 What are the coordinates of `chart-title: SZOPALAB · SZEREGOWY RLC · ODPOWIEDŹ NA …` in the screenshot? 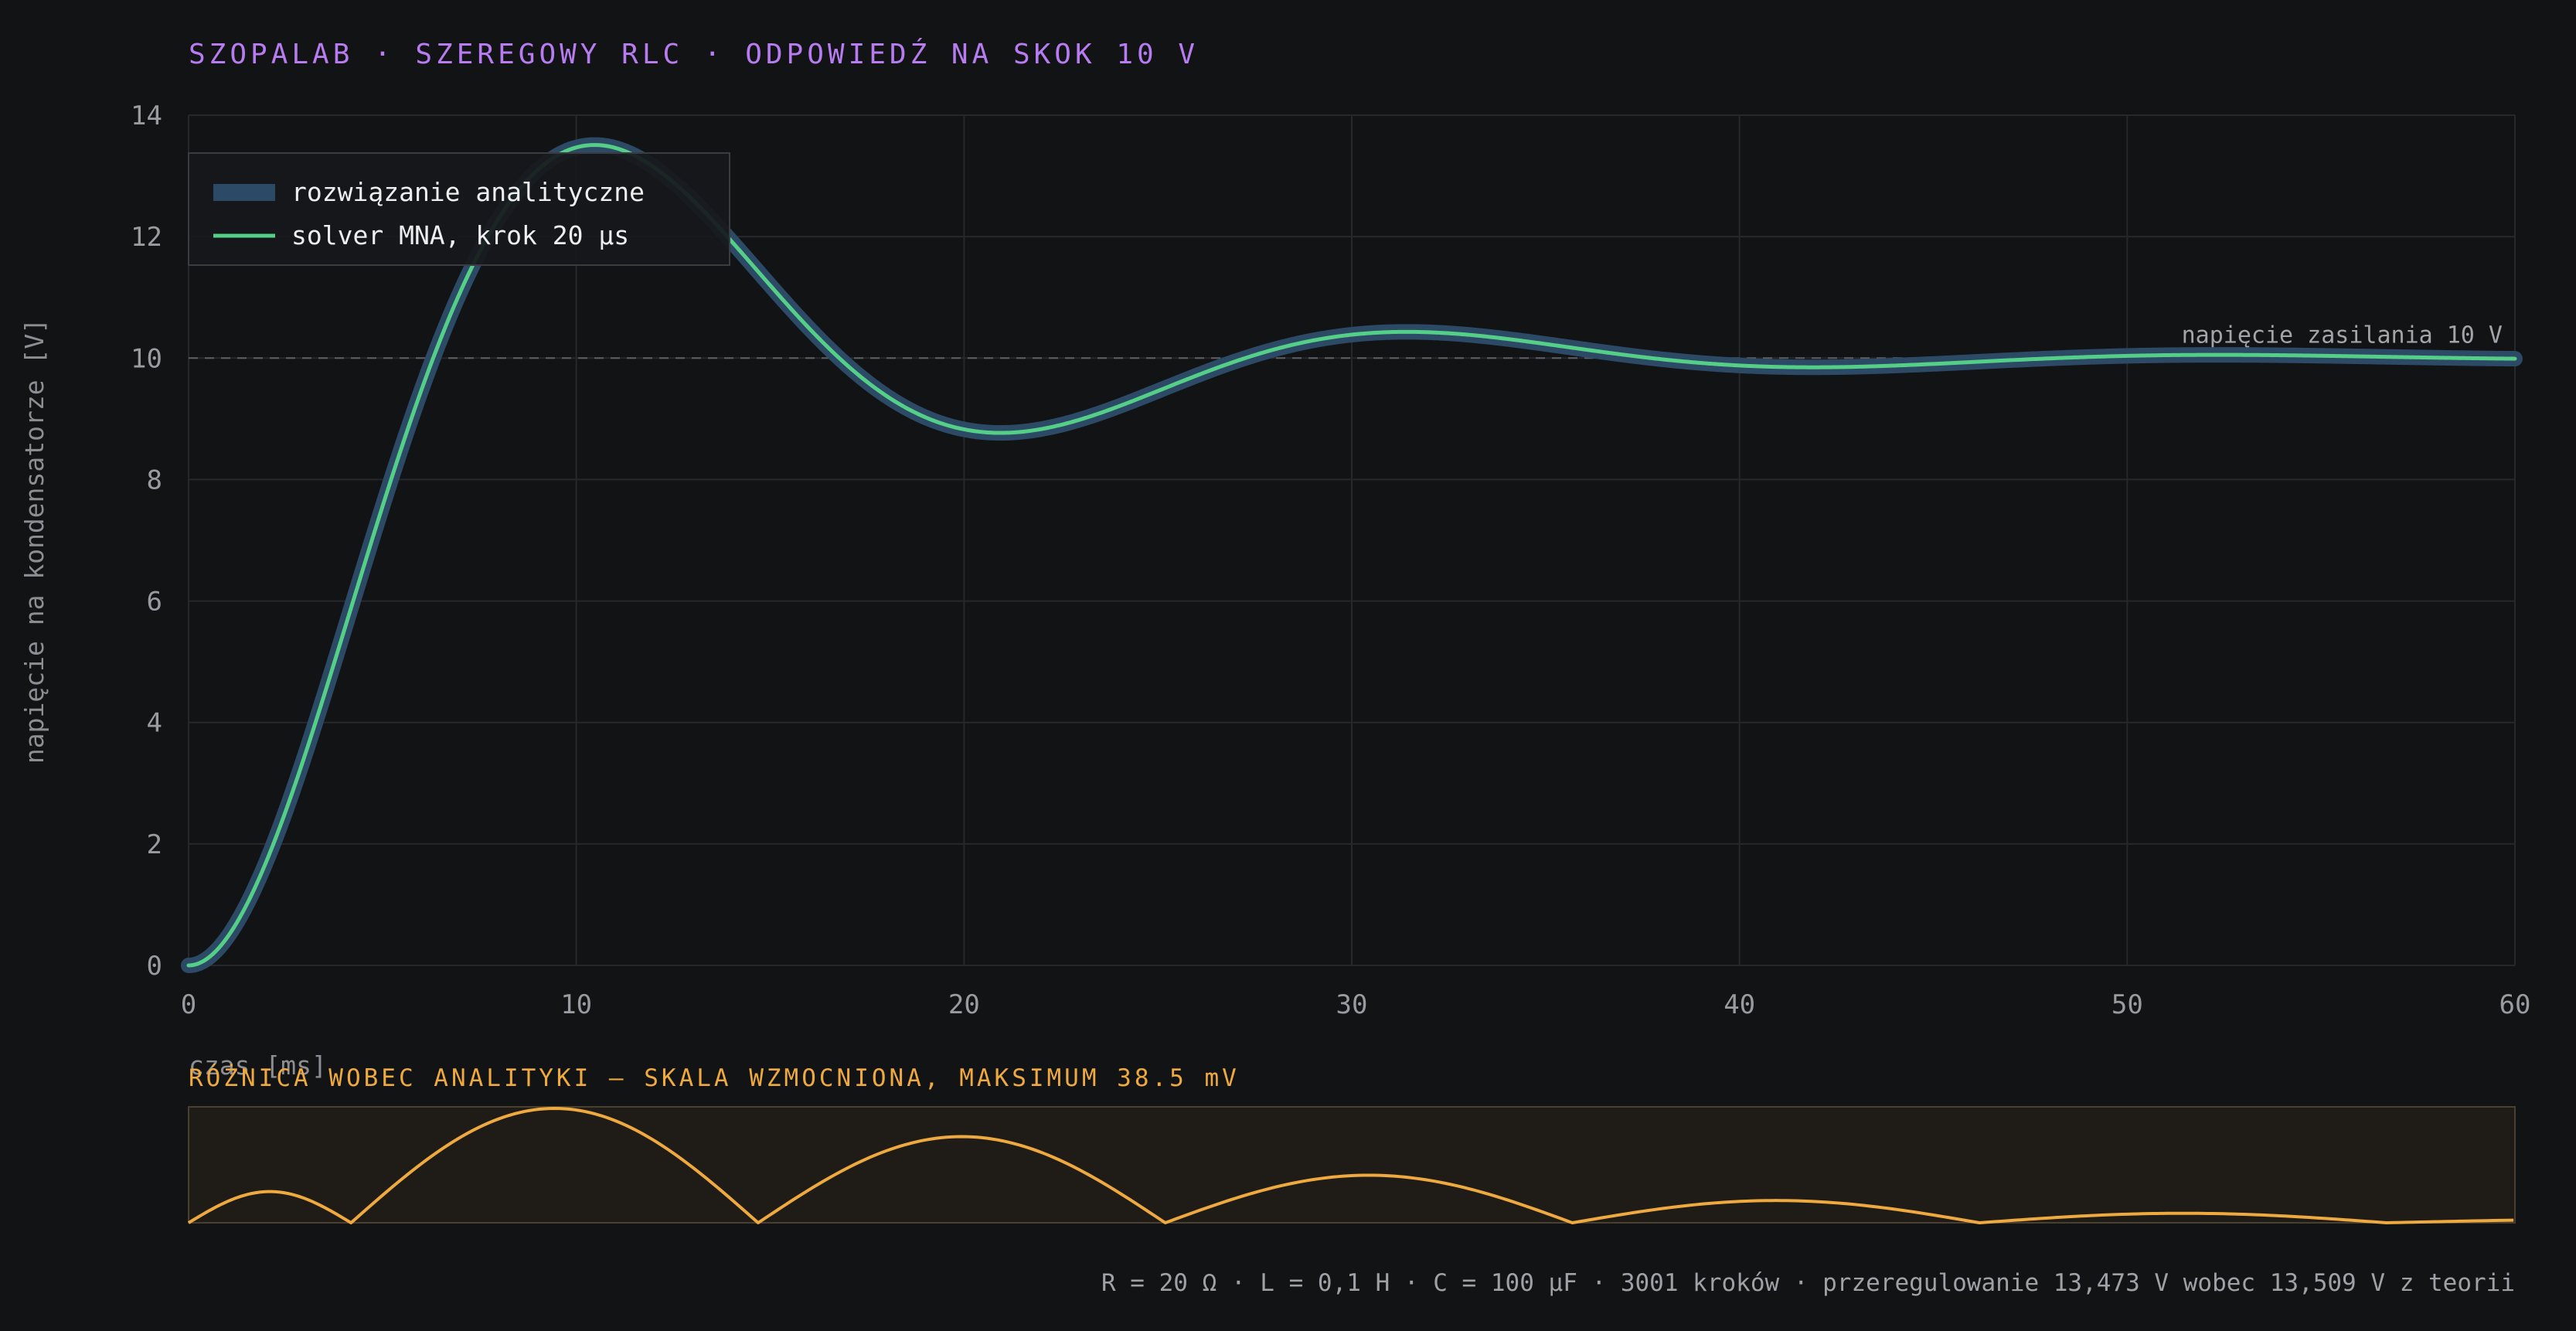 It's located at (694, 54).